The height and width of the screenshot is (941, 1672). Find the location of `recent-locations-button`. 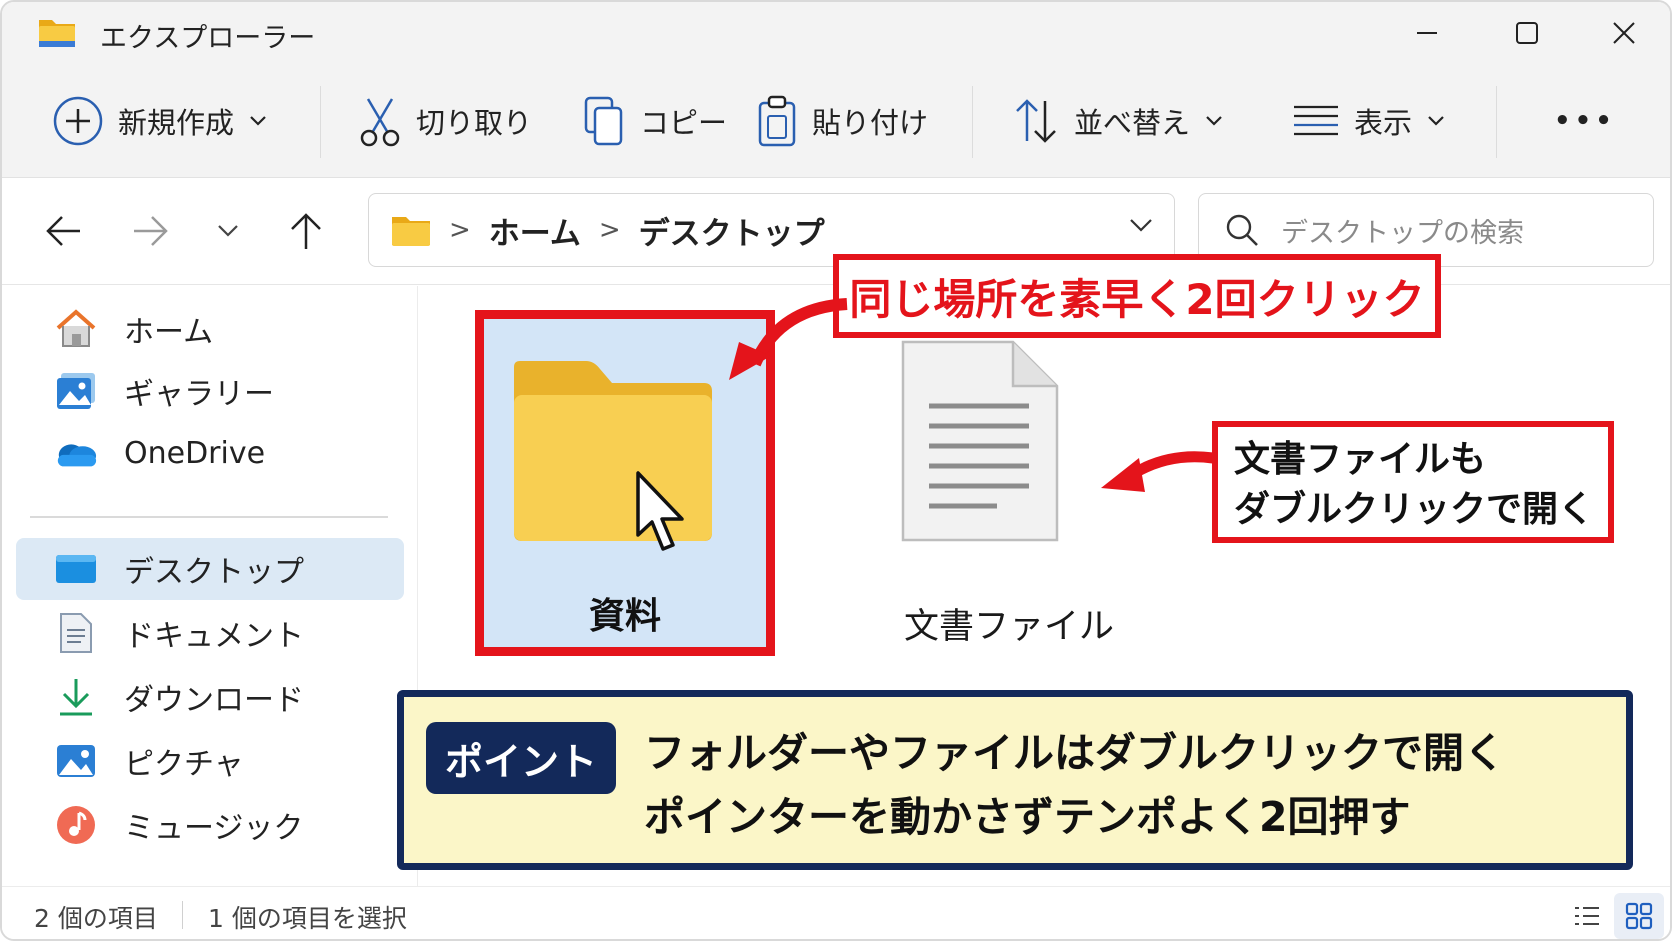

recent-locations-button is located at coordinates (228, 231).